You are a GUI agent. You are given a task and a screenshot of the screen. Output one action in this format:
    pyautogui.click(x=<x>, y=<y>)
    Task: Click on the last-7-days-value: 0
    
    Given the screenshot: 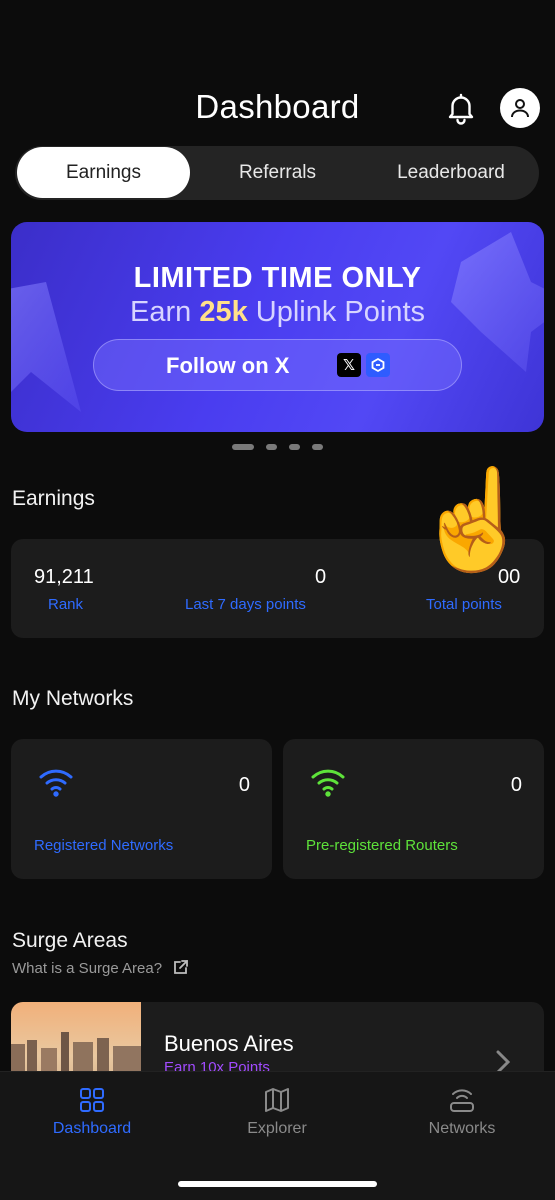 What is the action you would take?
    pyautogui.click(x=321, y=577)
    